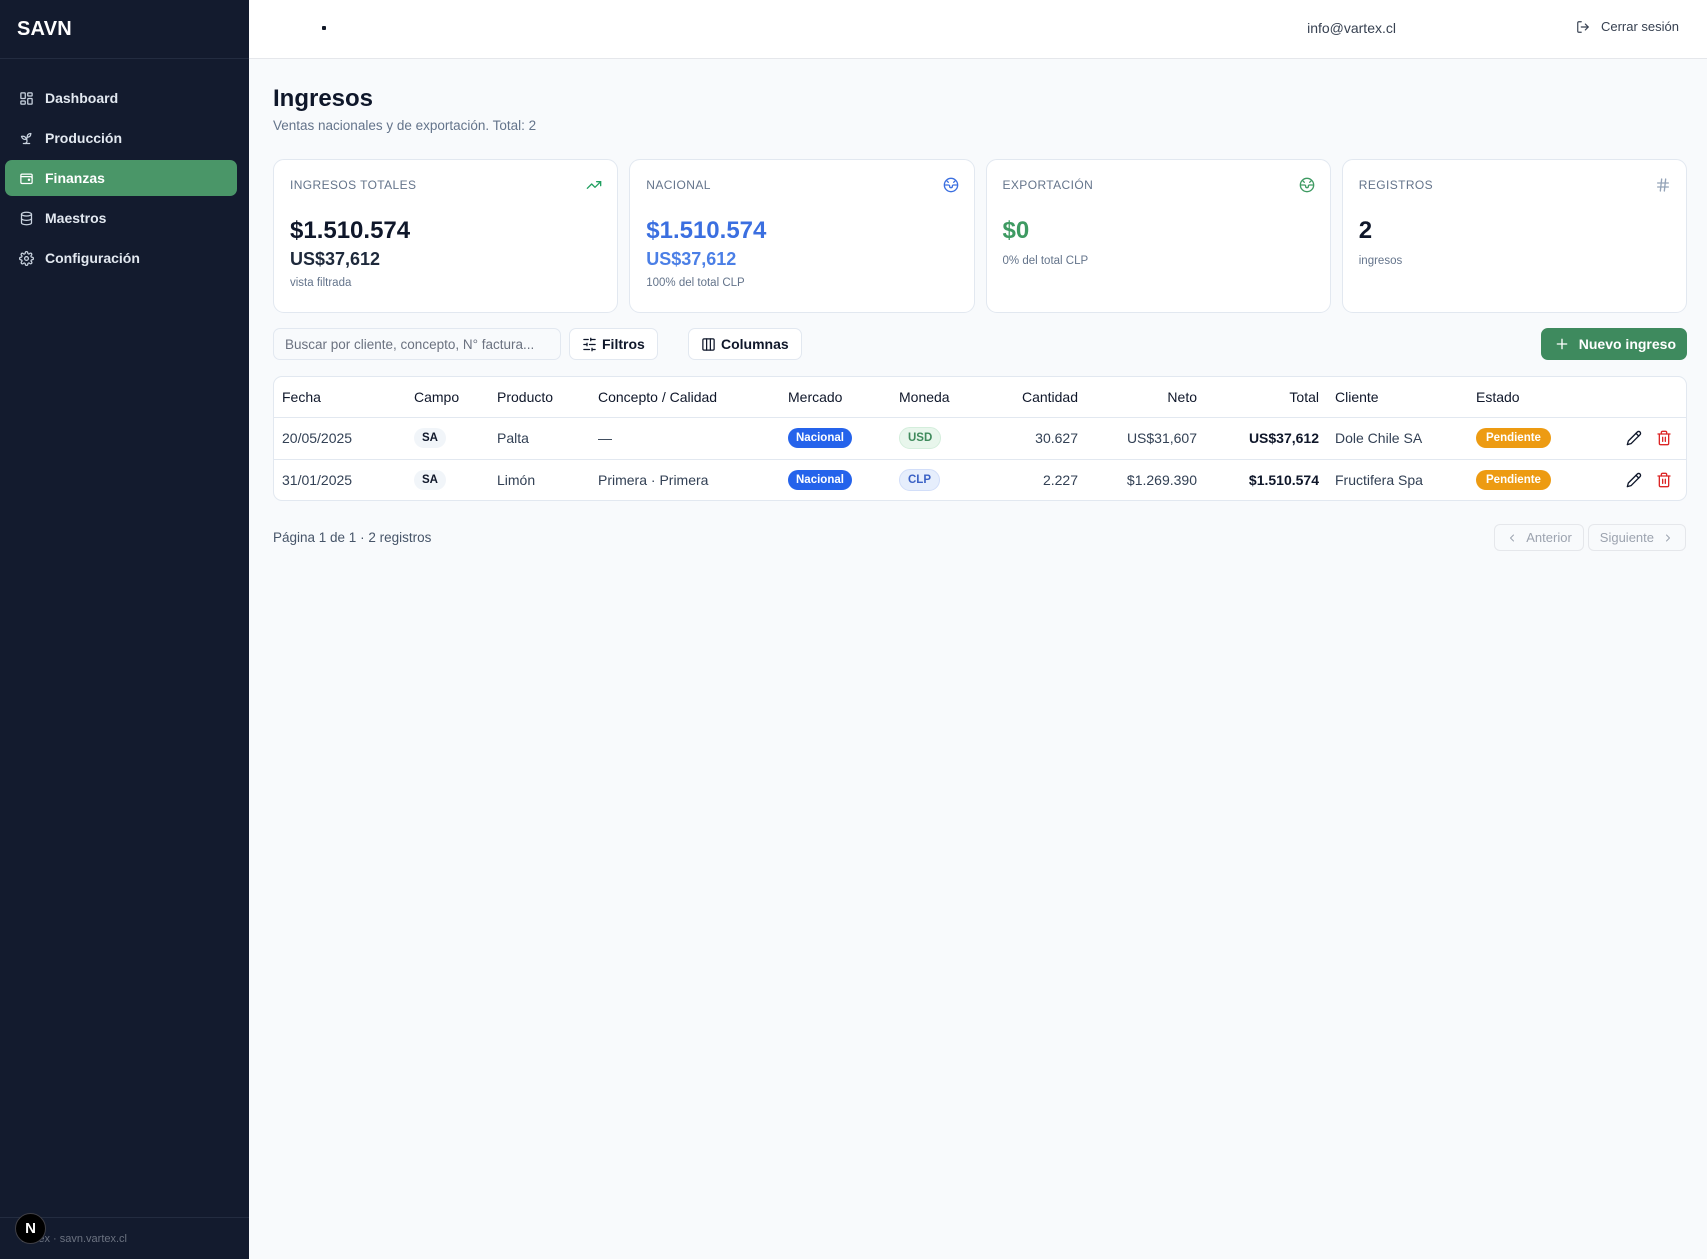  I want to click on logout-icon, so click(1583, 26).